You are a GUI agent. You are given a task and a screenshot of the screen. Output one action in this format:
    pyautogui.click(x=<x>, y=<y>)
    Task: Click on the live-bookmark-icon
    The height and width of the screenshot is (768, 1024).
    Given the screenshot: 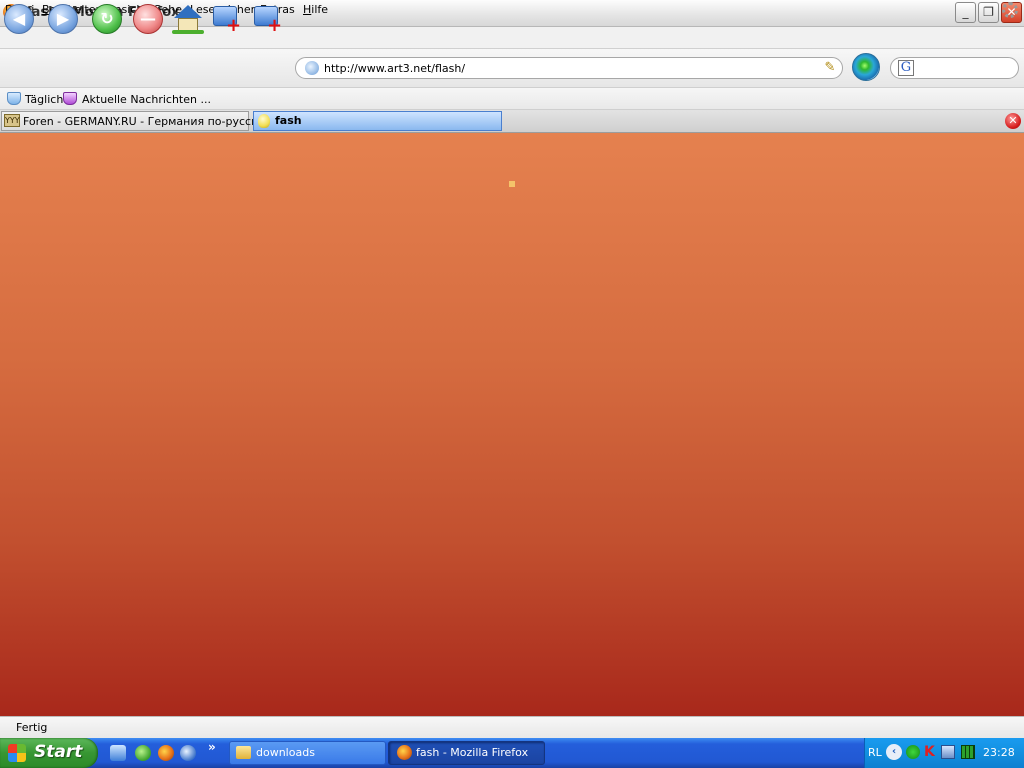 What is the action you would take?
    pyautogui.click(x=70, y=98)
    